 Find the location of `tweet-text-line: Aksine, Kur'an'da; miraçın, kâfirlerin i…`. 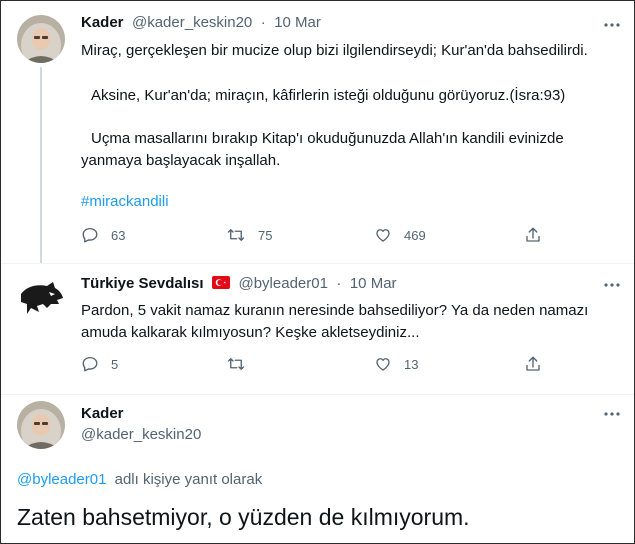

tweet-text-line: Aksine, Kur'an'da; miraçın, kâfirlerin i… is located at coordinates (328, 95).